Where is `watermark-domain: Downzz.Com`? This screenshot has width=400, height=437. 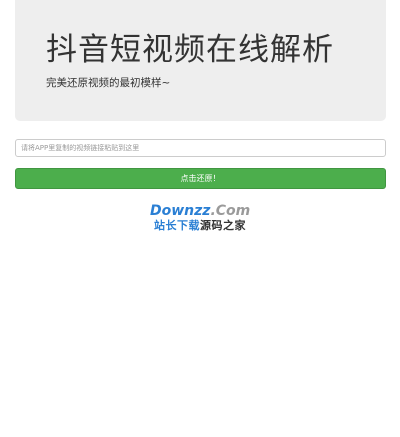
watermark-domain: Downzz.Com is located at coordinates (200, 211).